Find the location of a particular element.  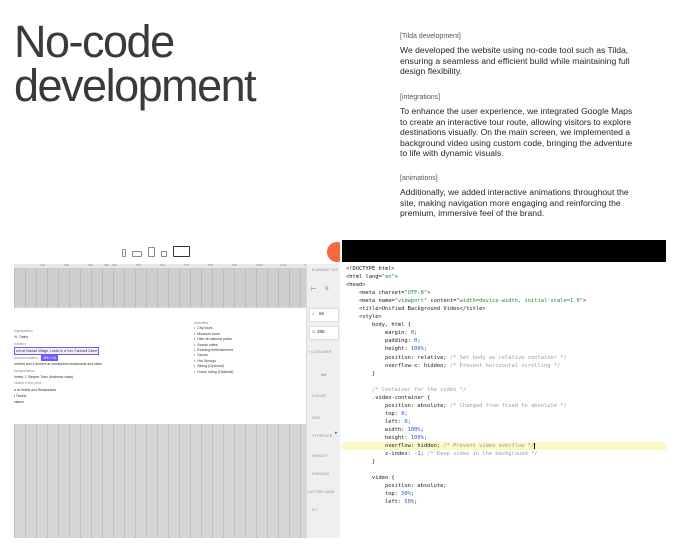

letter-case-label: LETTER CASE is located at coordinates (321, 492).